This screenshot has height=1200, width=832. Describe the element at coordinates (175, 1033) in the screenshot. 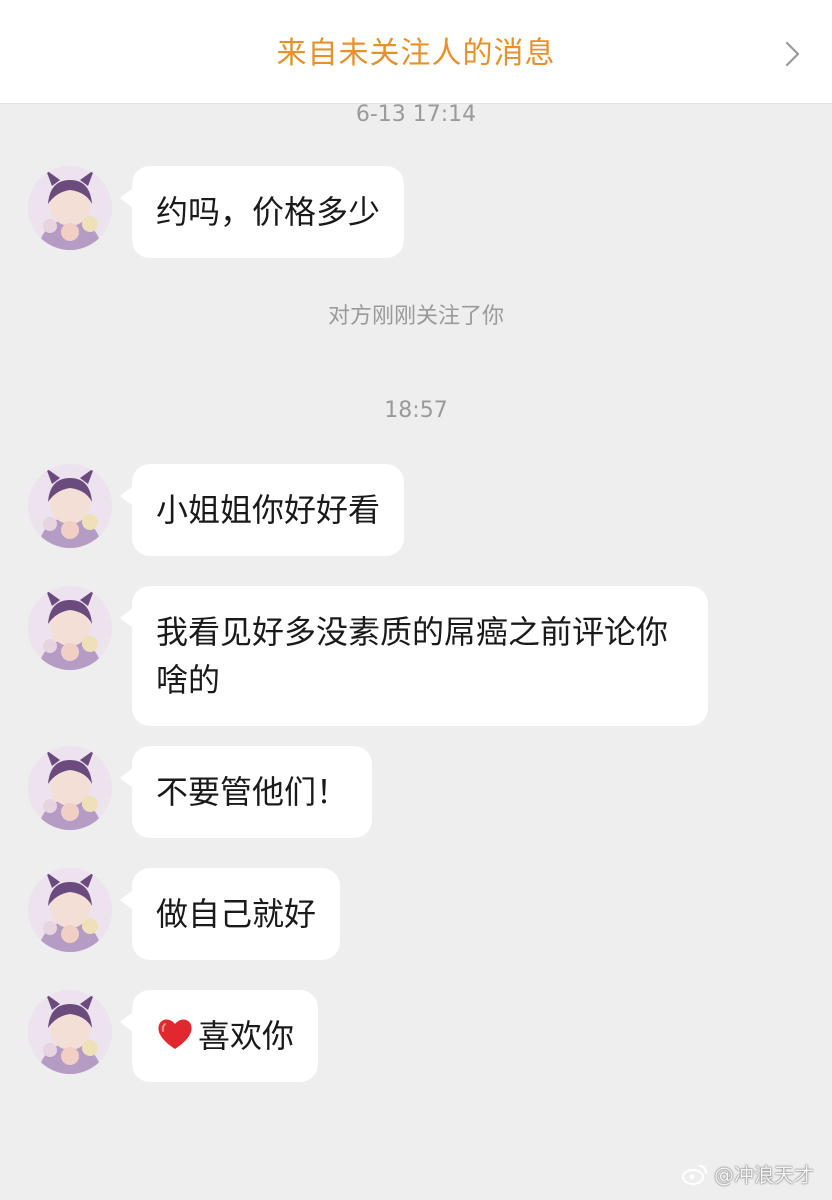

I see `red-heart-icon` at that location.